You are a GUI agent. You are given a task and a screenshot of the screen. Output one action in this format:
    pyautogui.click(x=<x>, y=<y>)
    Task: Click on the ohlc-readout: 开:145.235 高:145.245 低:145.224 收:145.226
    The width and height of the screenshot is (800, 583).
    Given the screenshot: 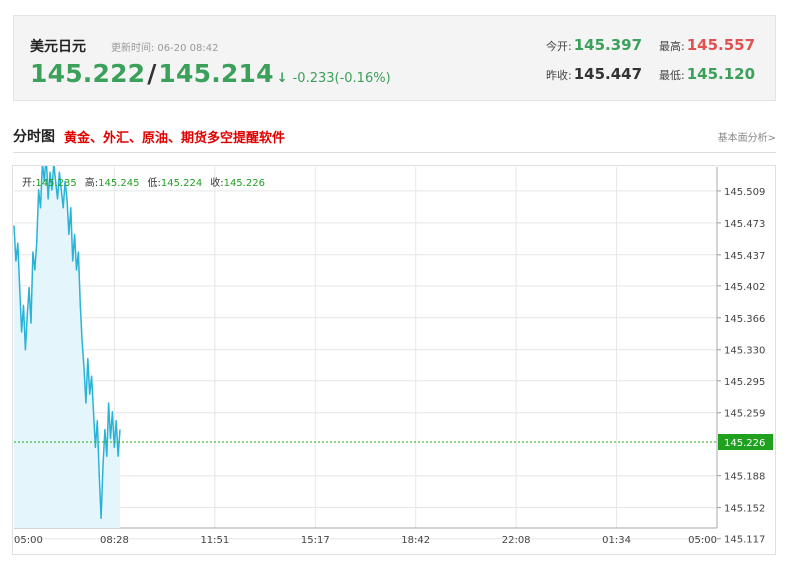 What is the action you would take?
    pyautogui.click(x=147, y=181)
    